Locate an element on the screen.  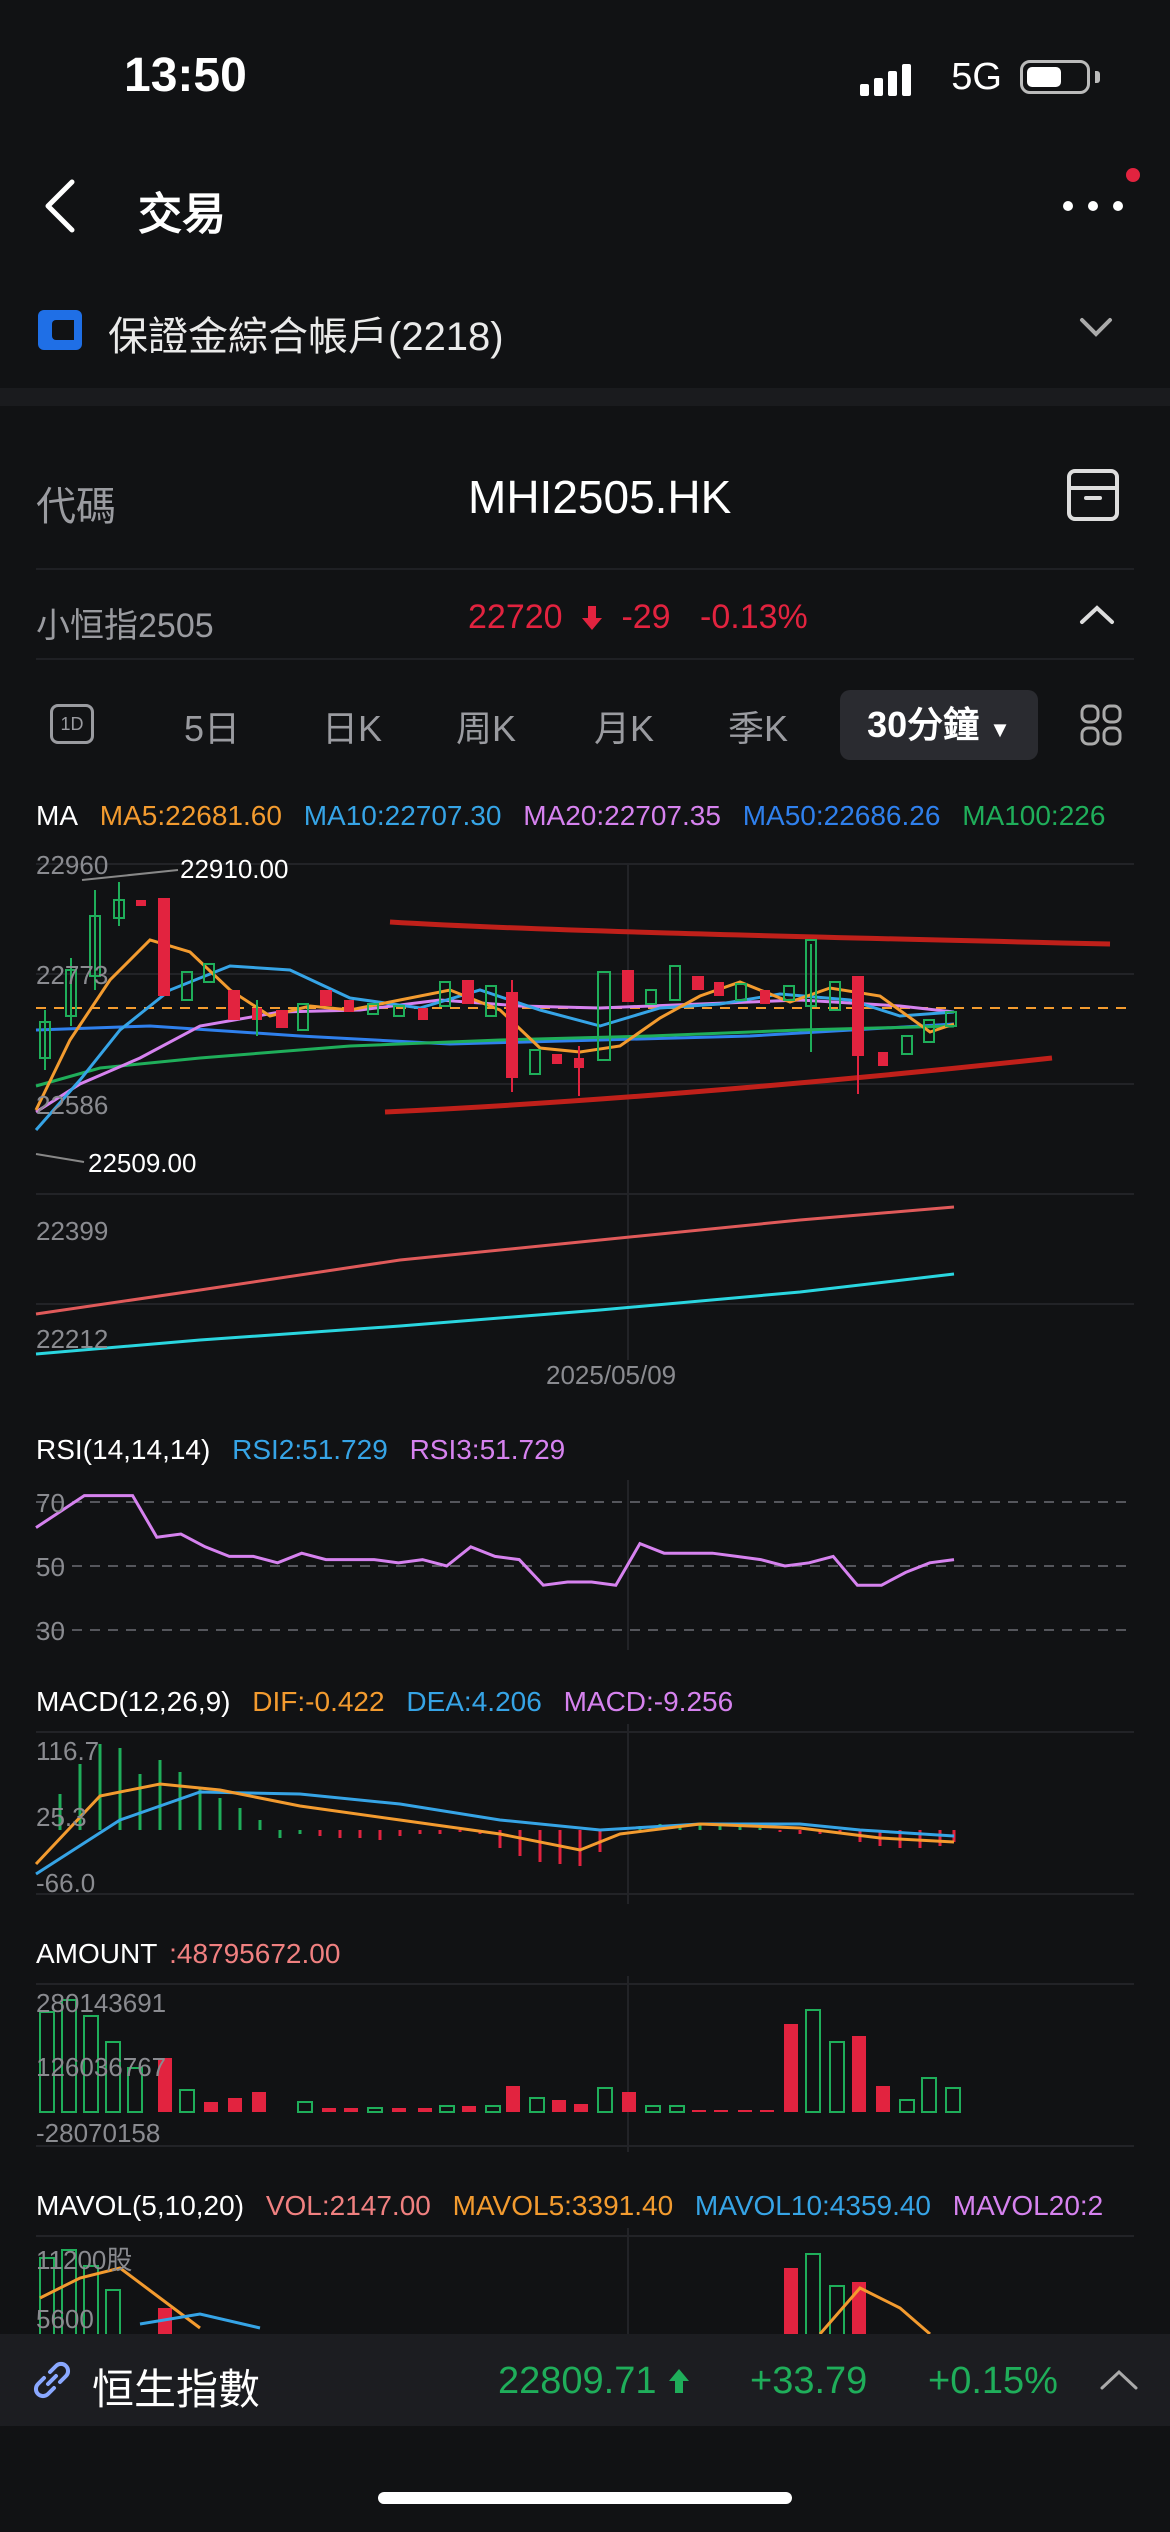
macd-tick: 116.7 is located at coordinates (68, 1751).